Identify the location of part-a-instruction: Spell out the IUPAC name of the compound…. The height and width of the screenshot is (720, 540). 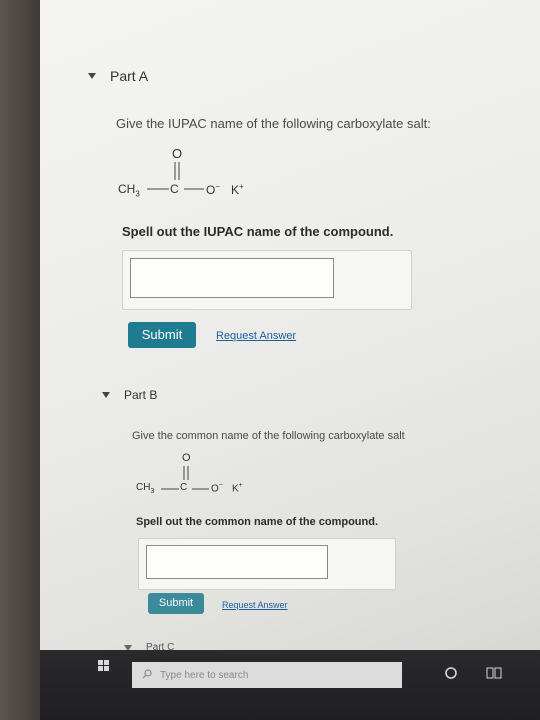
(258, 231).